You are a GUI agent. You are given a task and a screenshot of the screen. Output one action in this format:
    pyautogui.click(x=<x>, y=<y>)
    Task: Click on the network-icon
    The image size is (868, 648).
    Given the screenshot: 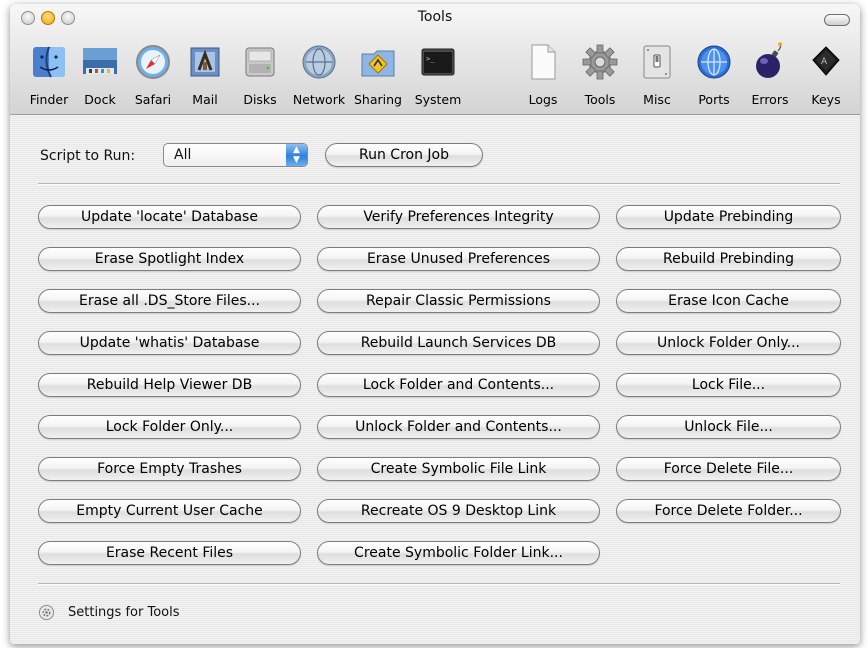 What is the action you would take?
    pyautogui.click(x=319, y=62)
    